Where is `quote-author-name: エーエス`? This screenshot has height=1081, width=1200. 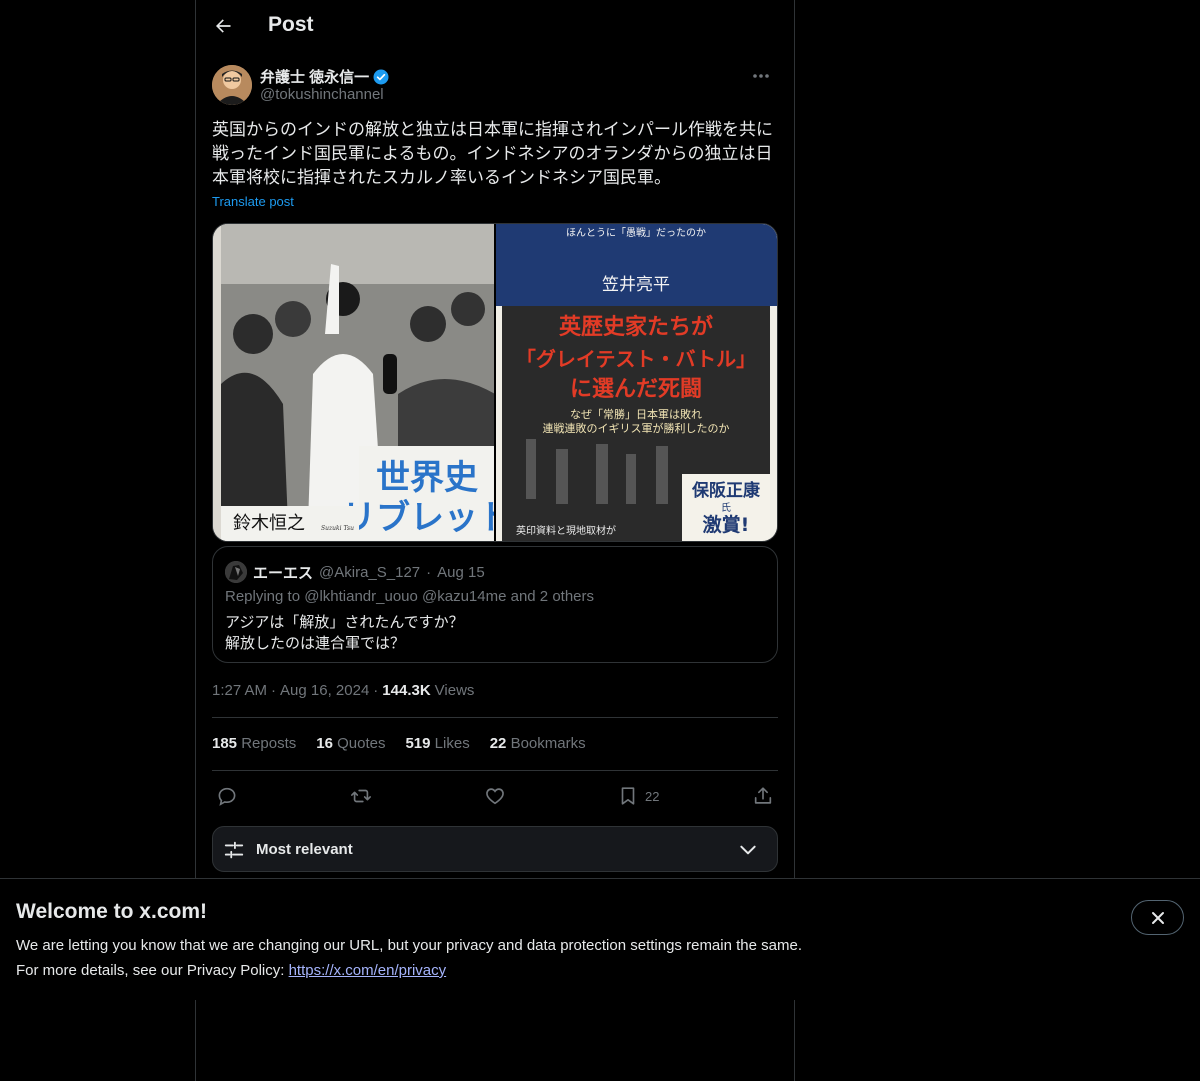 quote-author-name: エーエス is located at coordinates (283, 573).